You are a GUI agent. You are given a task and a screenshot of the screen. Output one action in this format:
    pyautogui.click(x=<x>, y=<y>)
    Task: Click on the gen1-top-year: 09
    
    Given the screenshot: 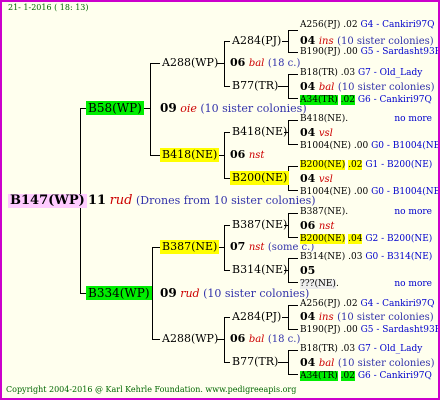 What is the action you would take?
    pyautogui.click(x=168, y=108)
    